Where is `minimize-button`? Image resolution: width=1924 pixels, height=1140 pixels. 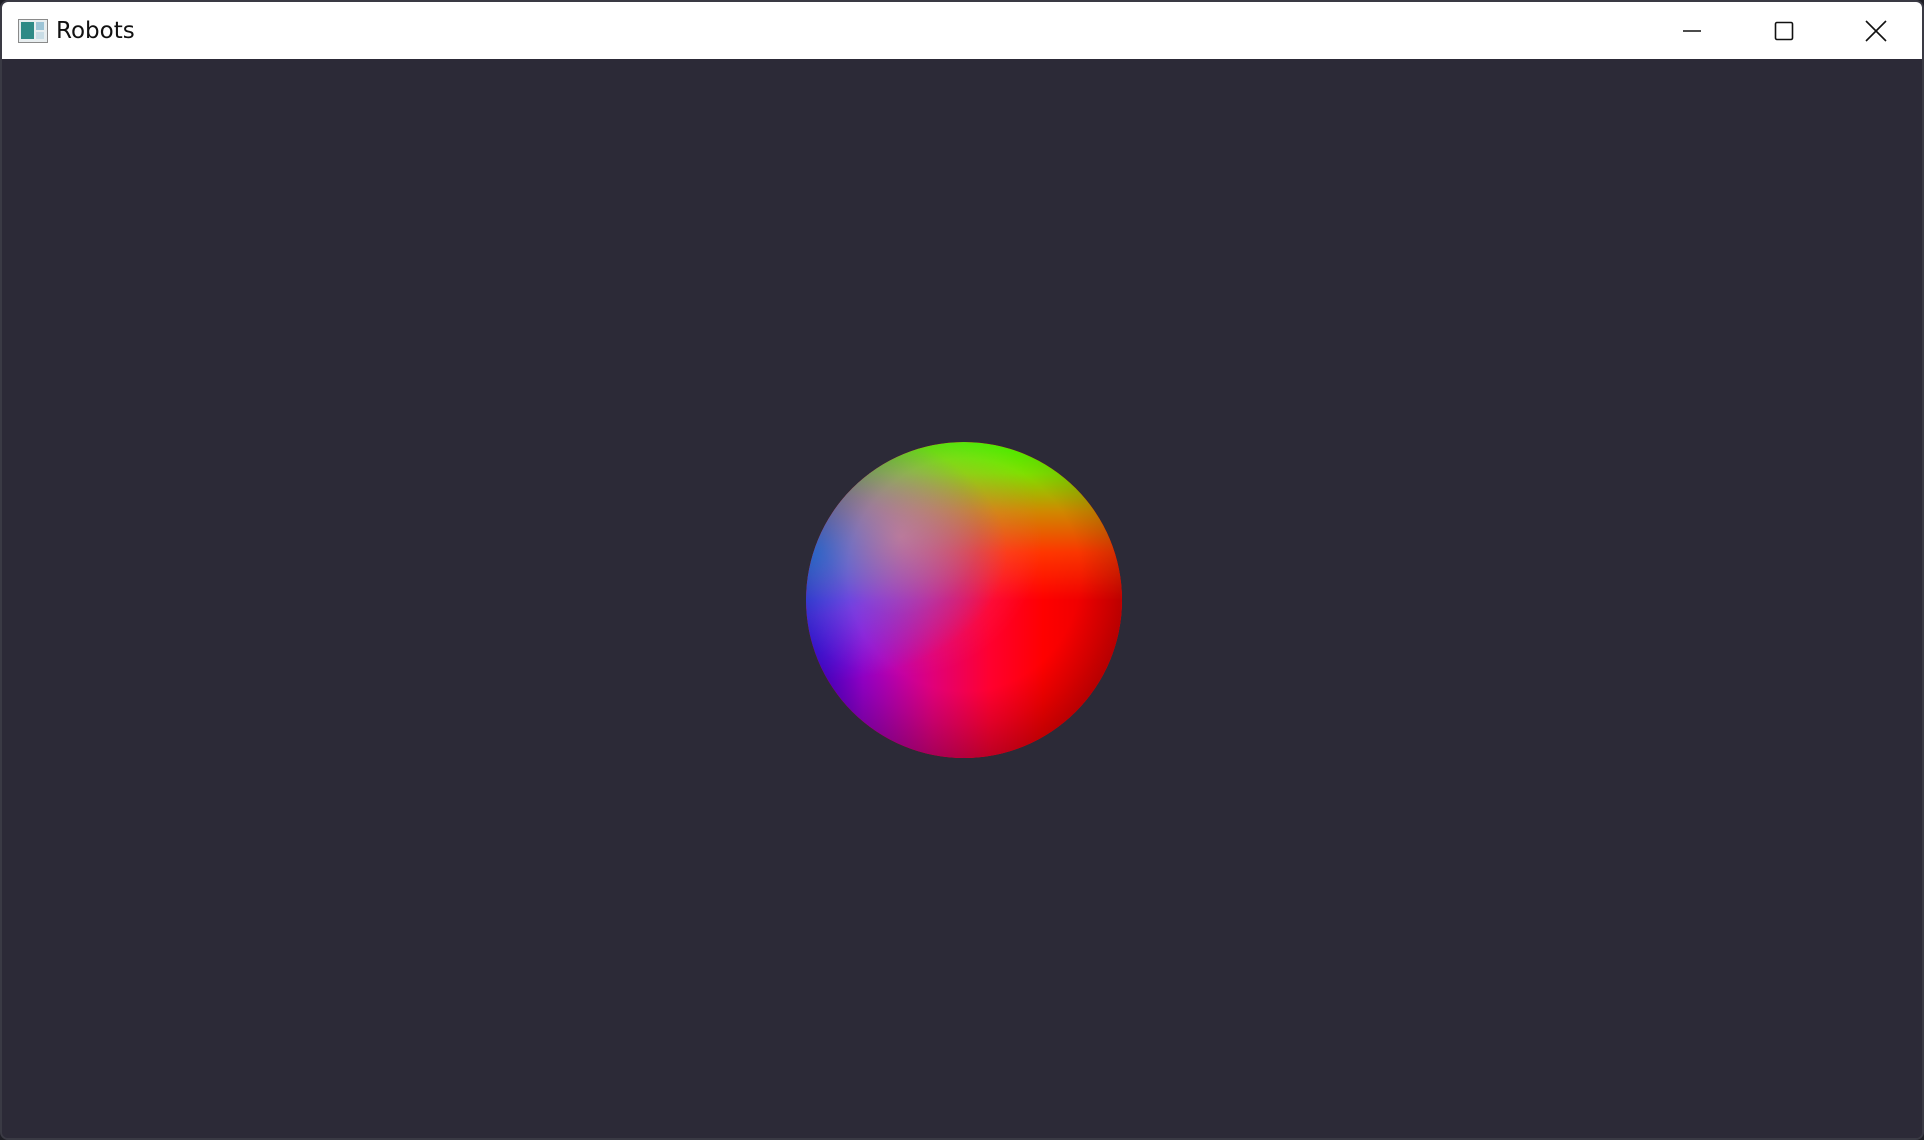
minimize-button is located at coordinates (1692, 30).